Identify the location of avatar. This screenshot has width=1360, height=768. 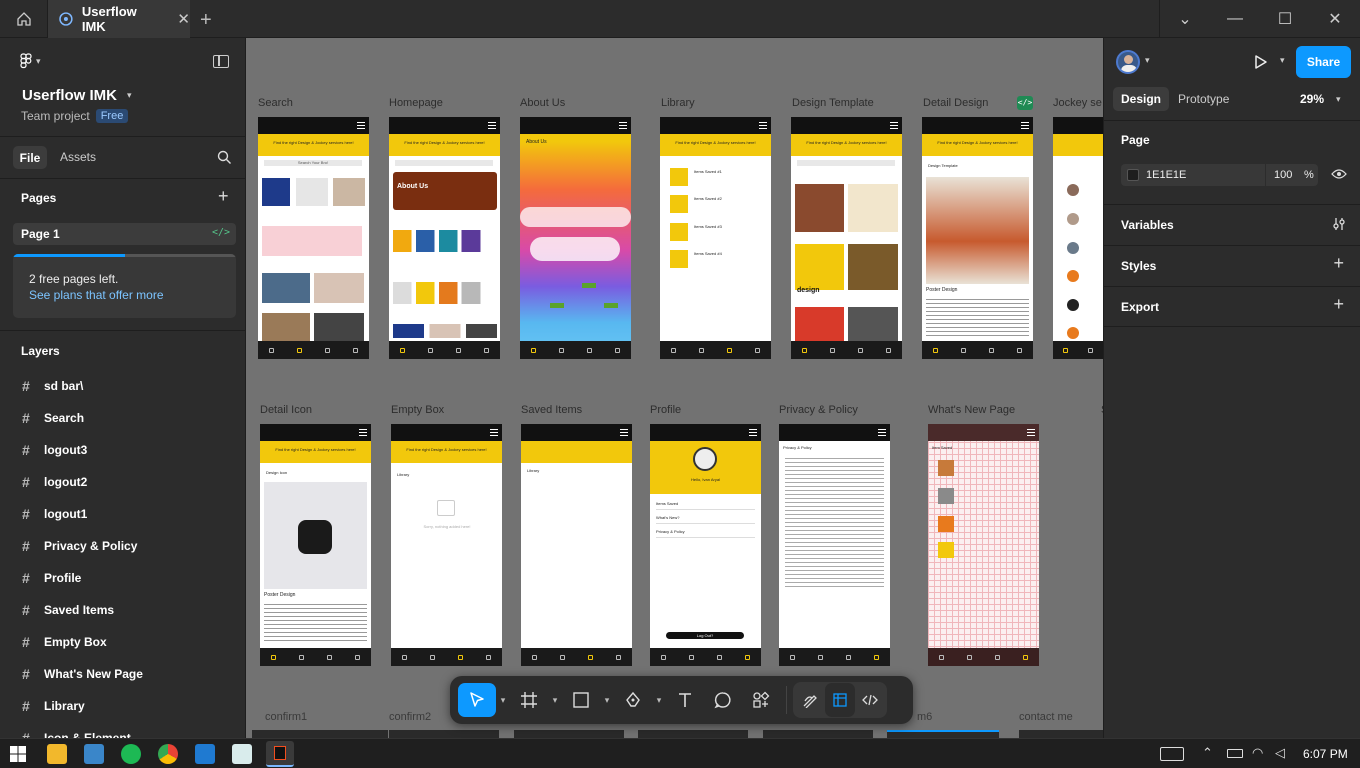
(1128, 62).